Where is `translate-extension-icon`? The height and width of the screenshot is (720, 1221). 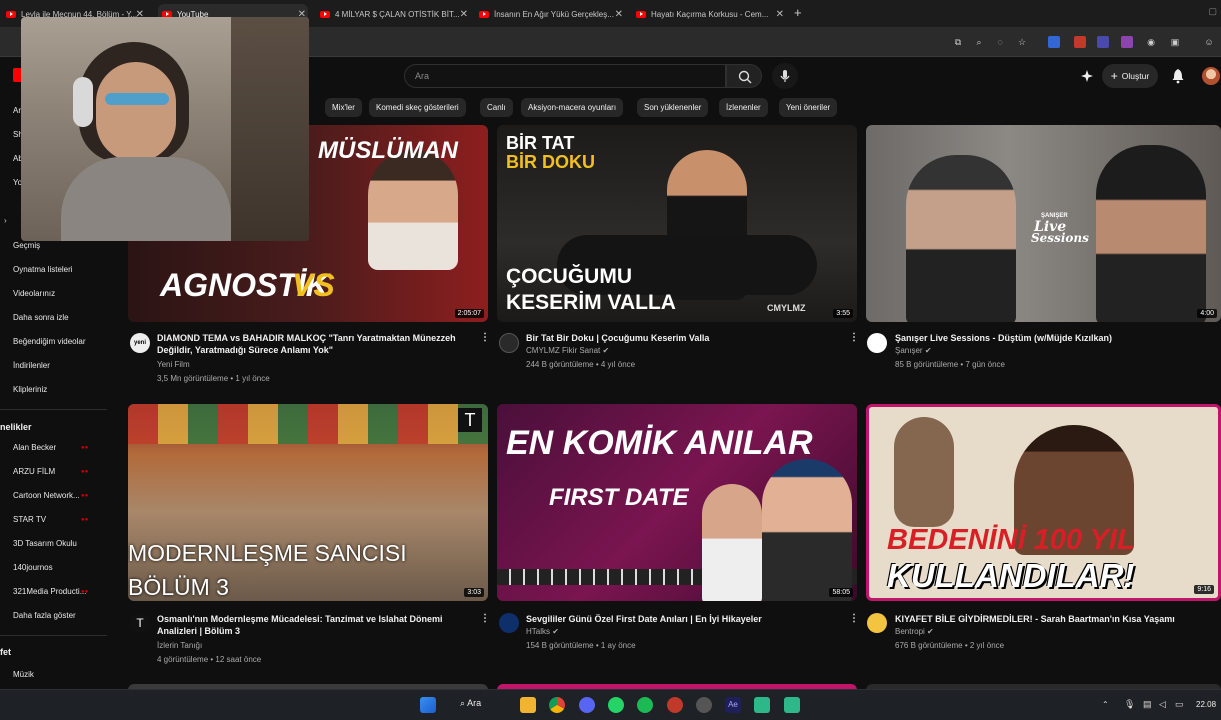
translate-extension-icon is located at coordinates (1054, 42).